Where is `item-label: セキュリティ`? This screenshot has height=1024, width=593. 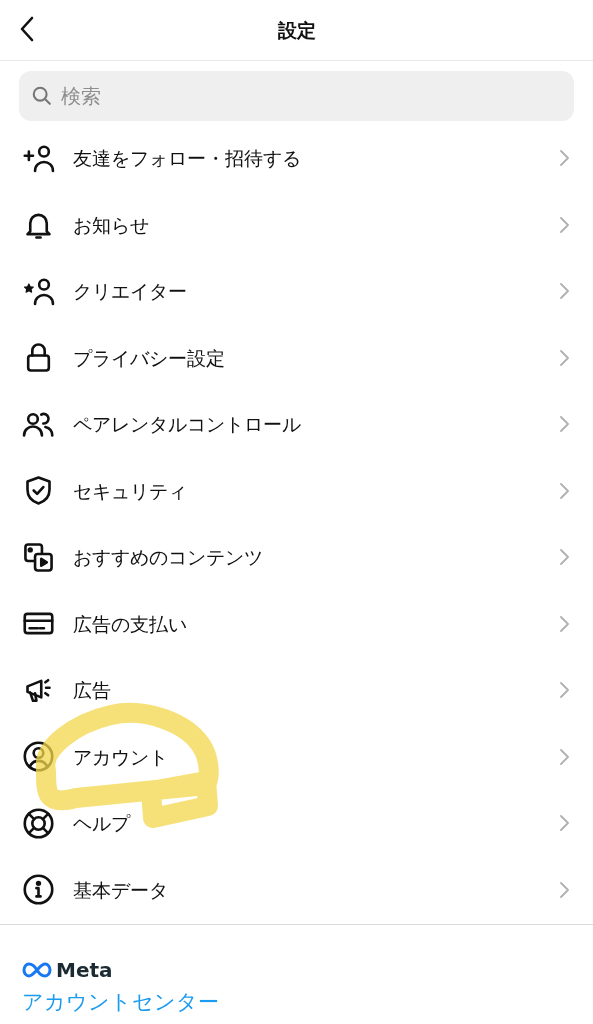 item-label: セキュリティ is located at coordinates (130, 491).